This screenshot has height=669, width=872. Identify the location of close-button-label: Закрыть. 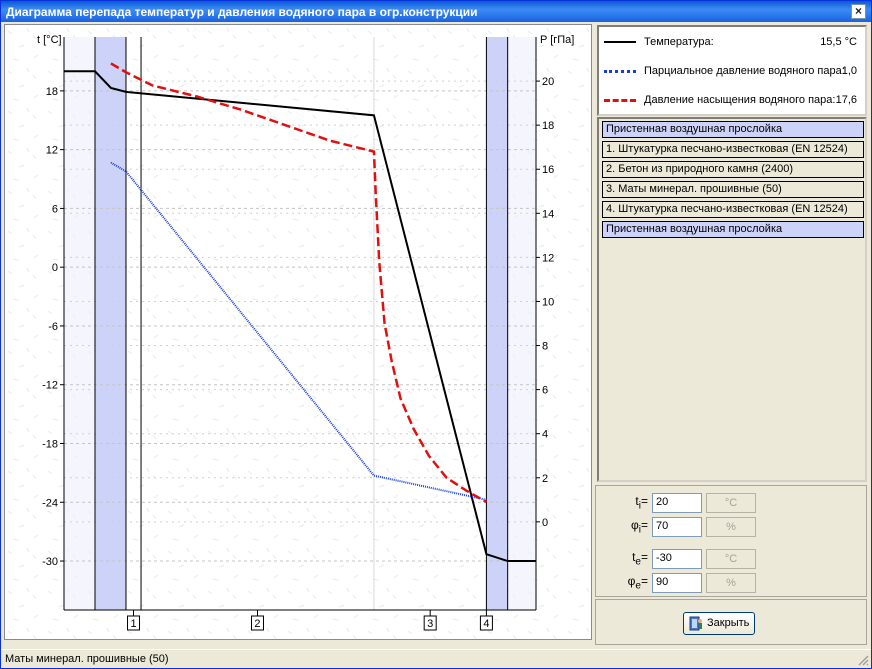
(728, 623).